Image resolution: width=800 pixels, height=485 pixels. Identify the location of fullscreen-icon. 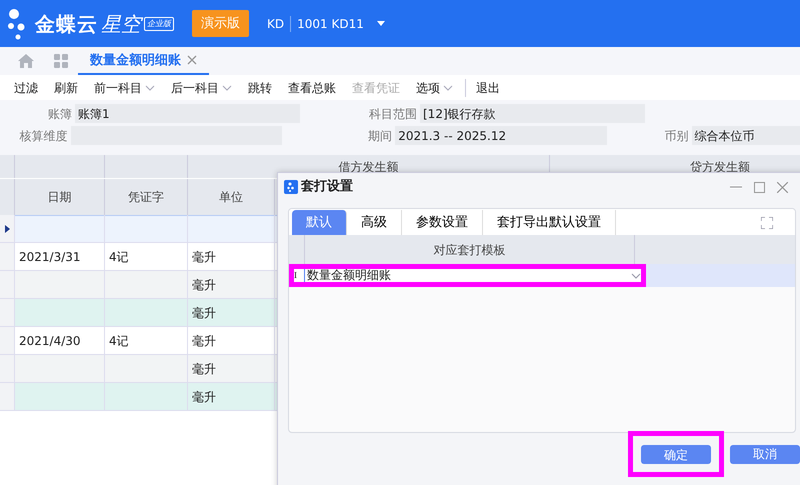
(767, 223).